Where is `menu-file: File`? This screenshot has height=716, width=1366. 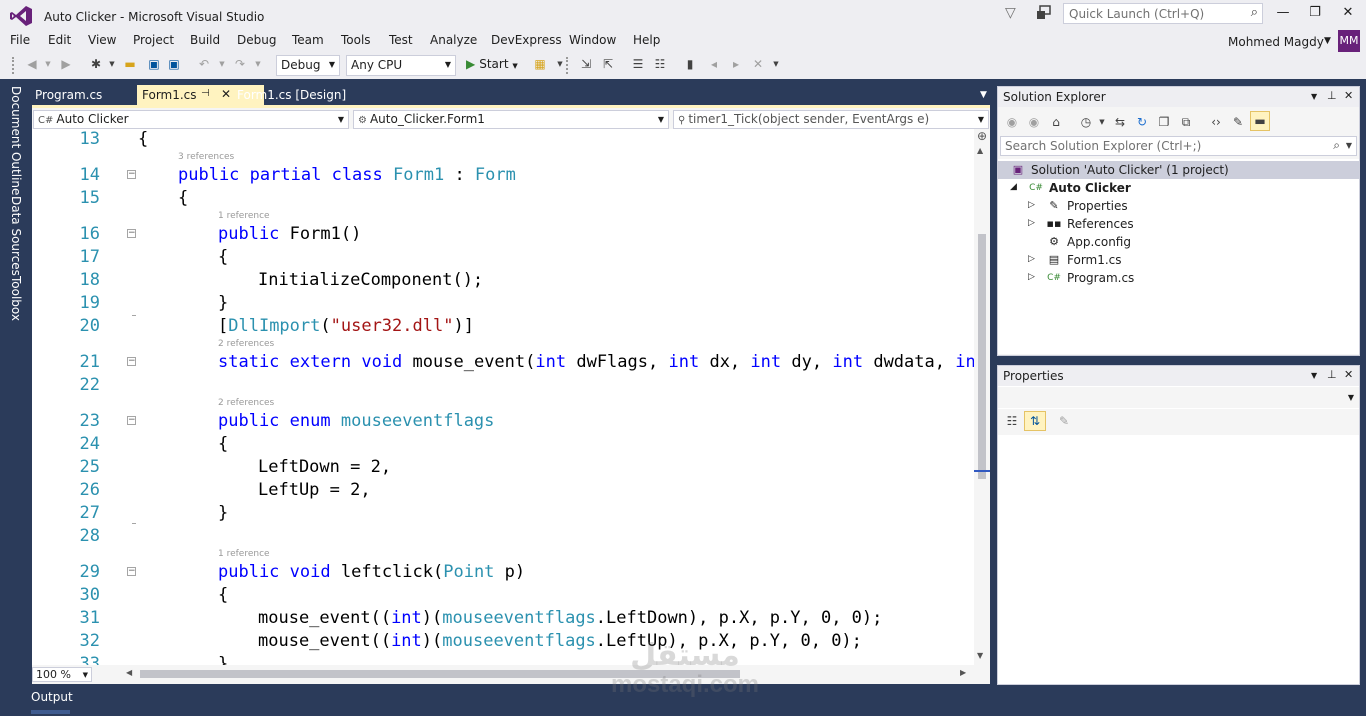 menu-file: File is located at coordinates (20, 40).